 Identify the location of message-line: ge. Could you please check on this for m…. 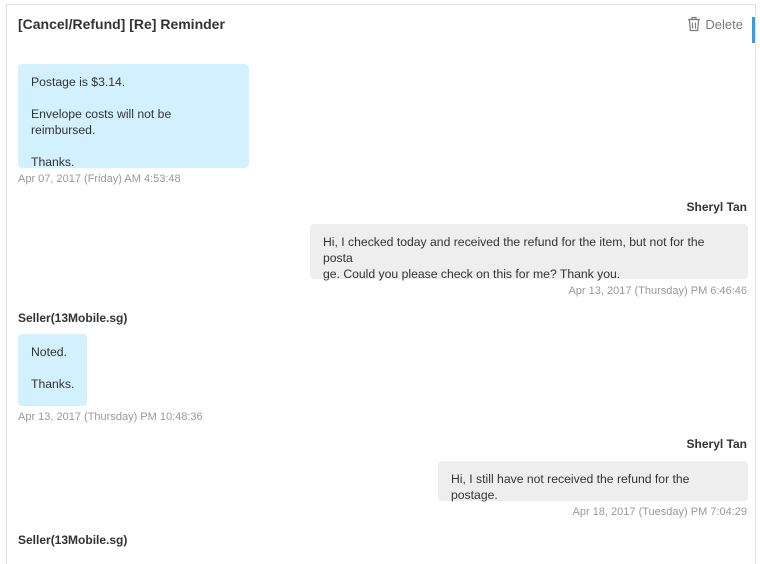
(472, 274).